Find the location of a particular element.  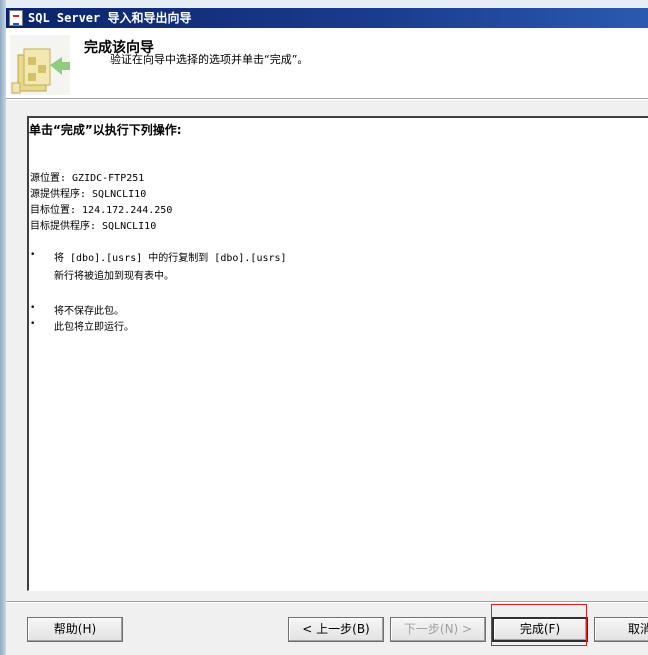

bullet-text-not-saved: 将不保存此包。 is located at coordinates (89, 311).